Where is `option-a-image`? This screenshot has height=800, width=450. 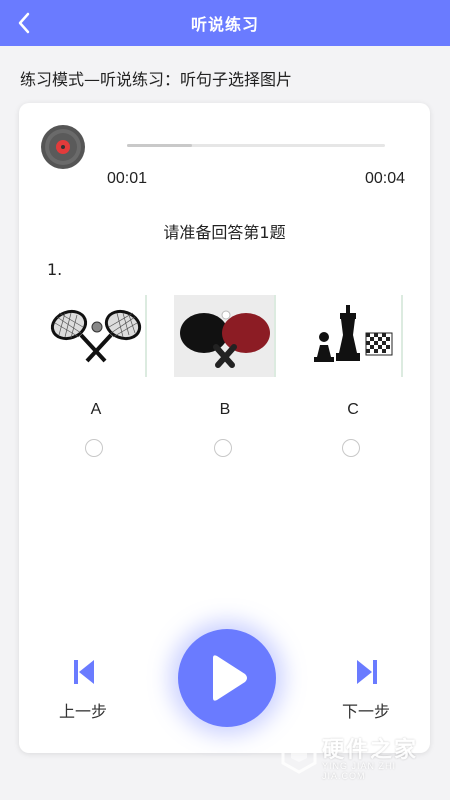
option-a-image is located at coordinates (95, 336).